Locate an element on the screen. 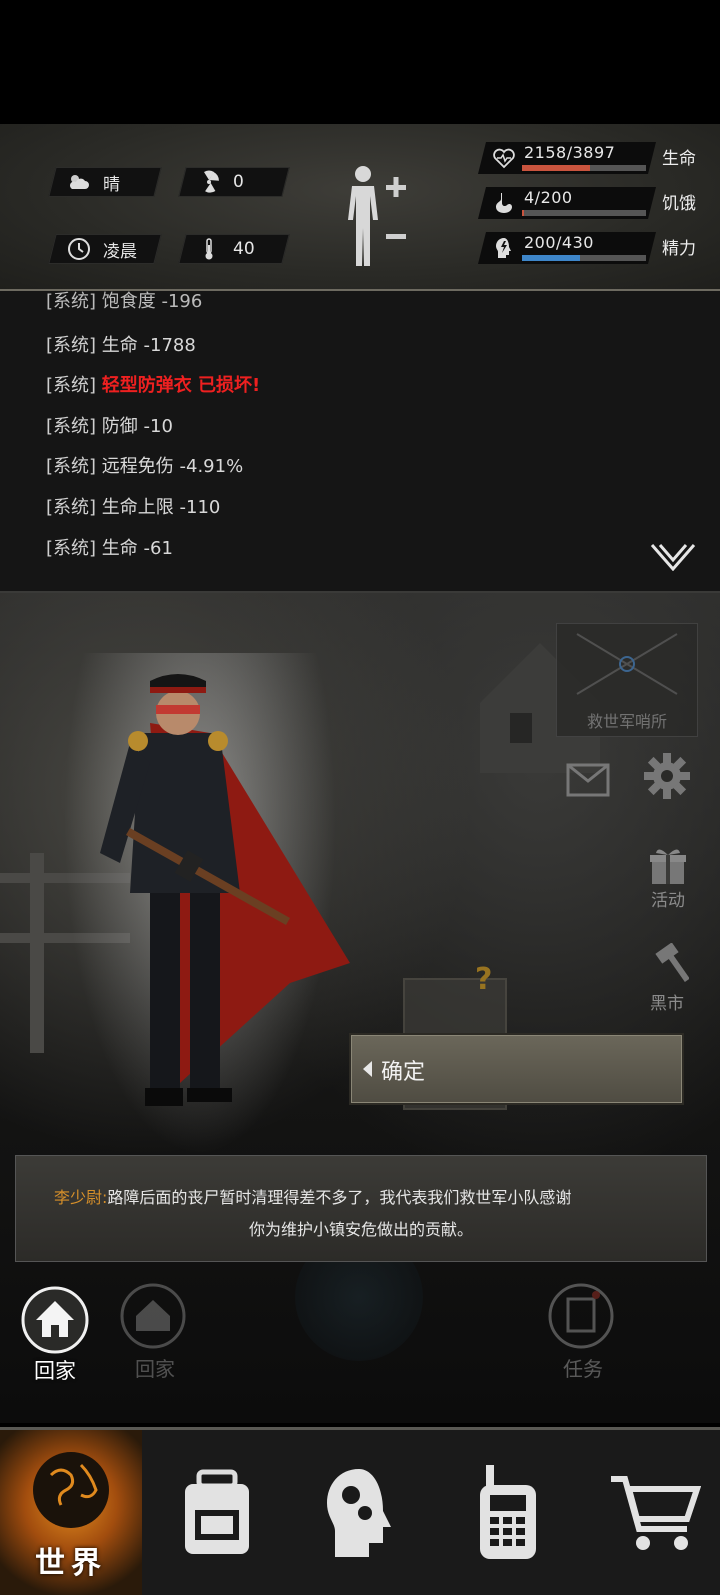 The height and width of the screenshot is (1595, 720). auction-hammer-icon is located at coordinates (672, 962).